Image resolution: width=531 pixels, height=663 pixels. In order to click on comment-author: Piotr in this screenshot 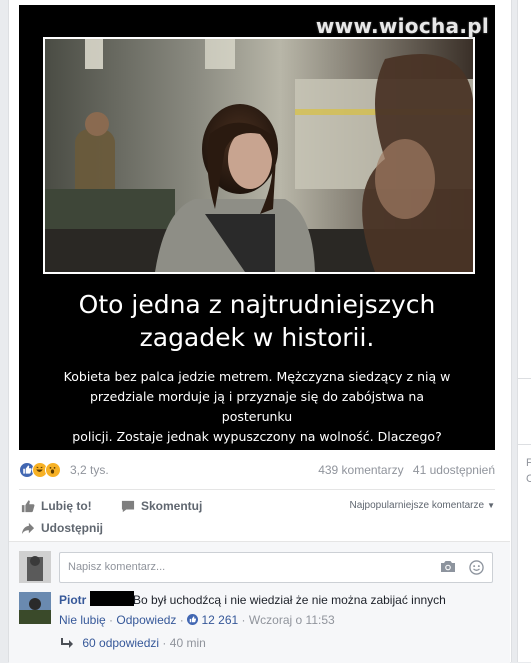, I will do `click(72, 600)`.